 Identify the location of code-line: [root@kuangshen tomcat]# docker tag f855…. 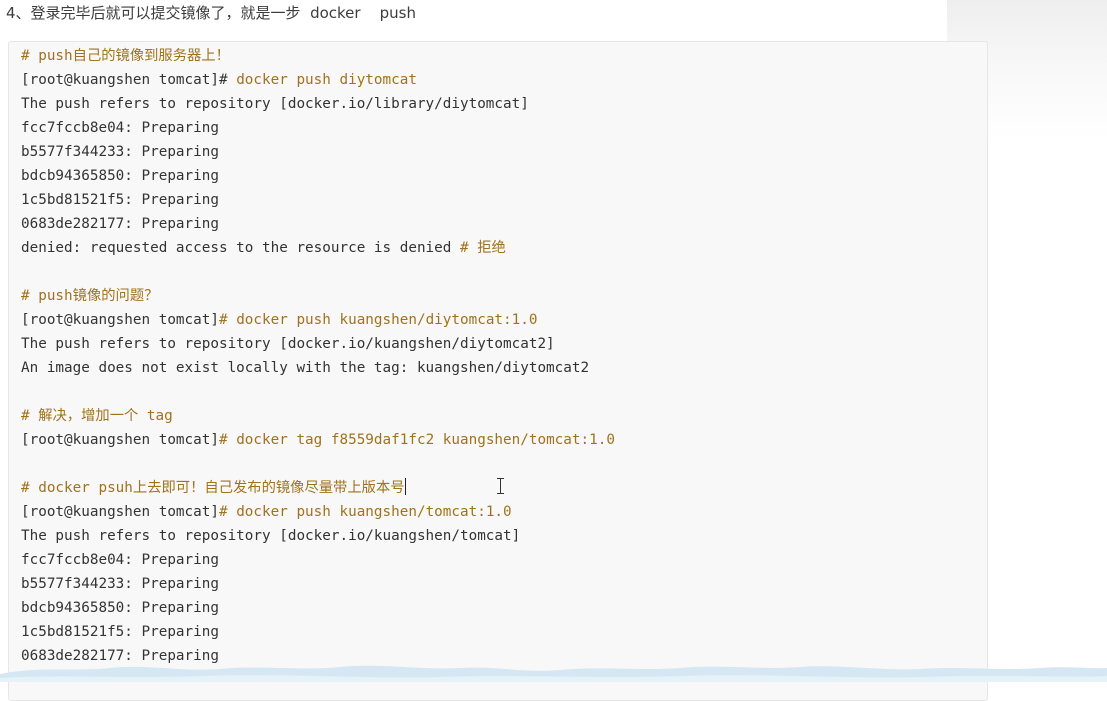
(318, 440).